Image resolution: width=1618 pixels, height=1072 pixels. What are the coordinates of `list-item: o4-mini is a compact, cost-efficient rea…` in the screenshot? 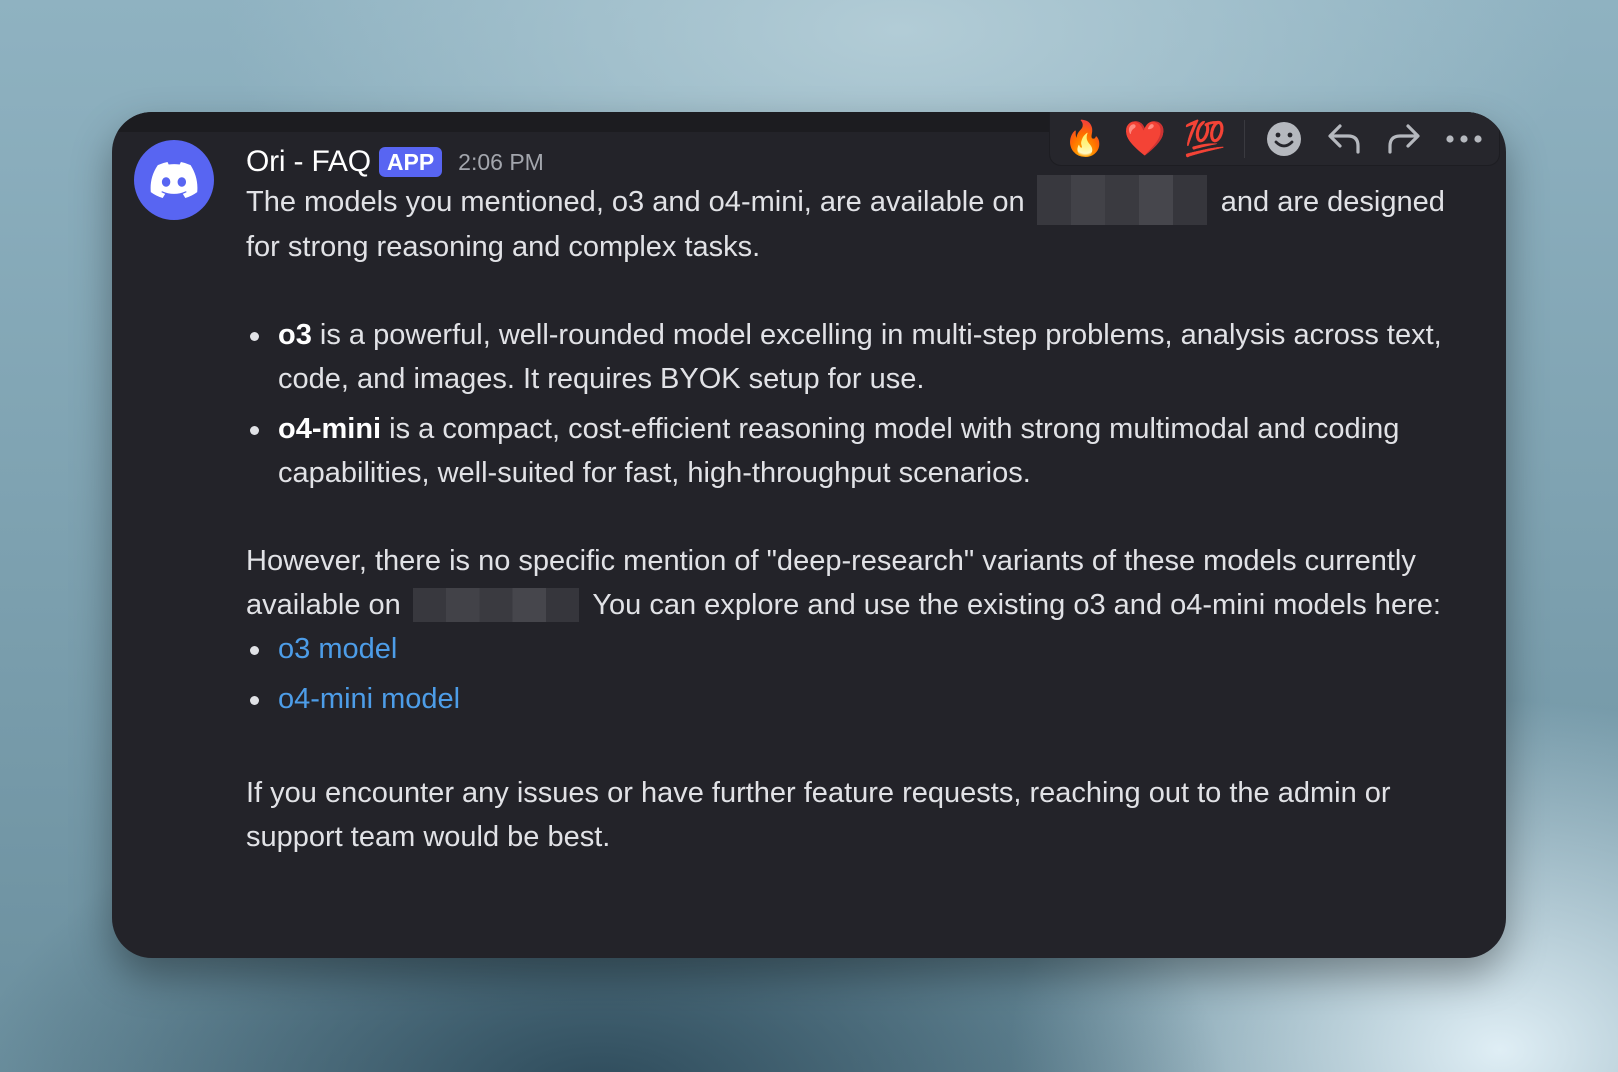 It's located at (866, 451).